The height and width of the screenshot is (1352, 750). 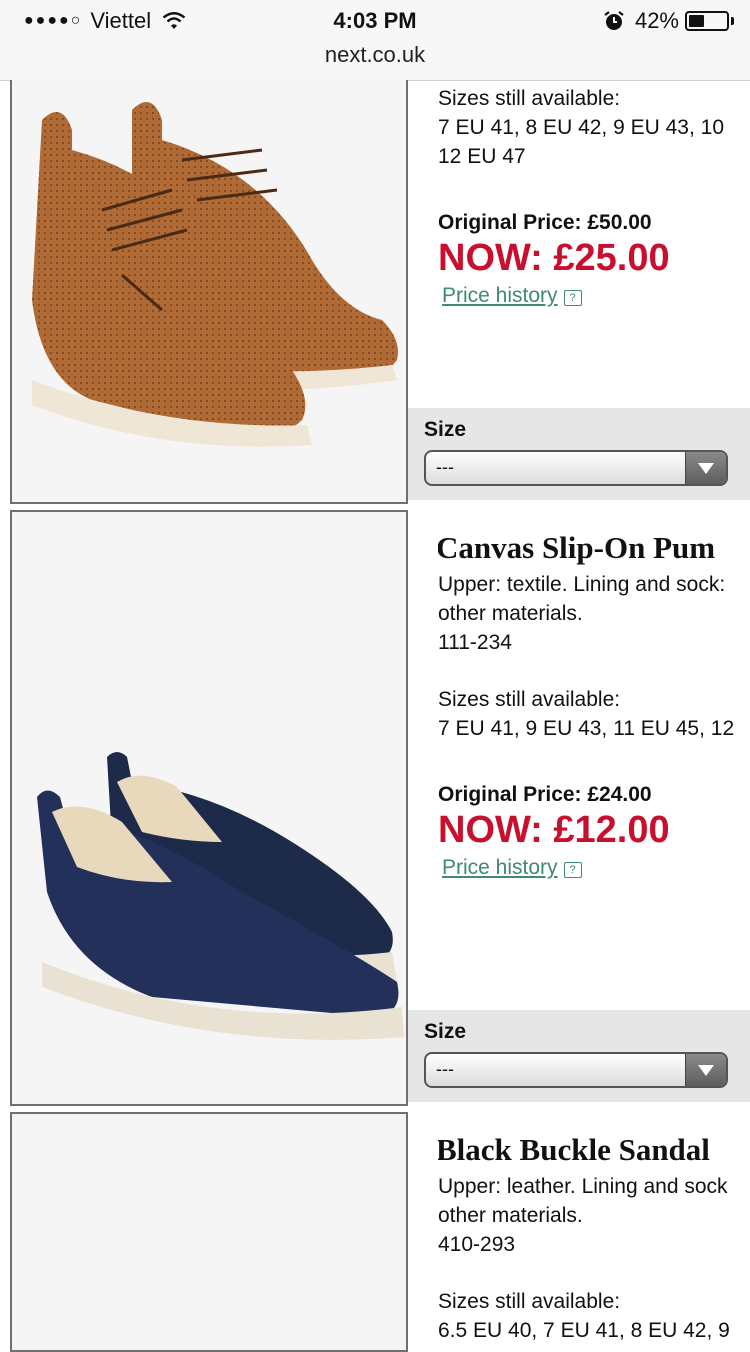 What do you see at coordinates (482, 156) in the screenshot?
I see `sizes-list-more: 12 EU 47` at bounding box center [482, 156].